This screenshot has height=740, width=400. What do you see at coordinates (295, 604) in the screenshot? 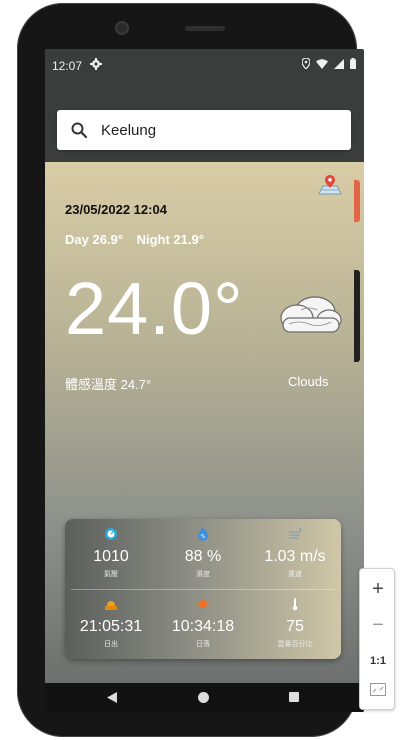
I see `thermometer-icon` at bounding box center [295, 604].